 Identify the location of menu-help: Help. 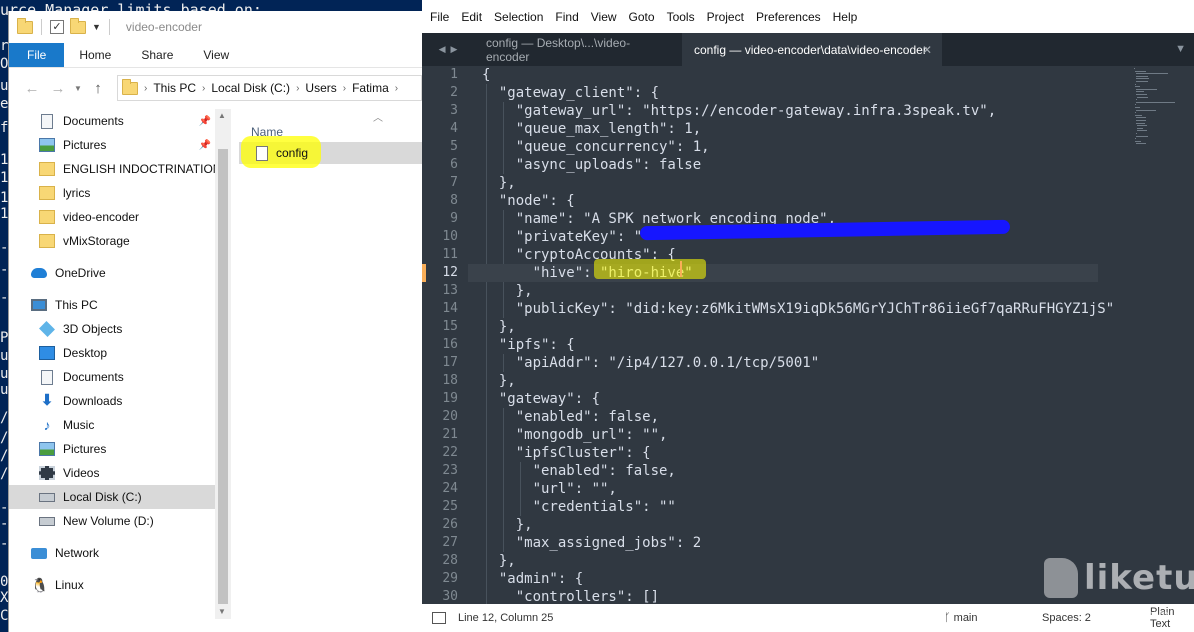
(845, 17).